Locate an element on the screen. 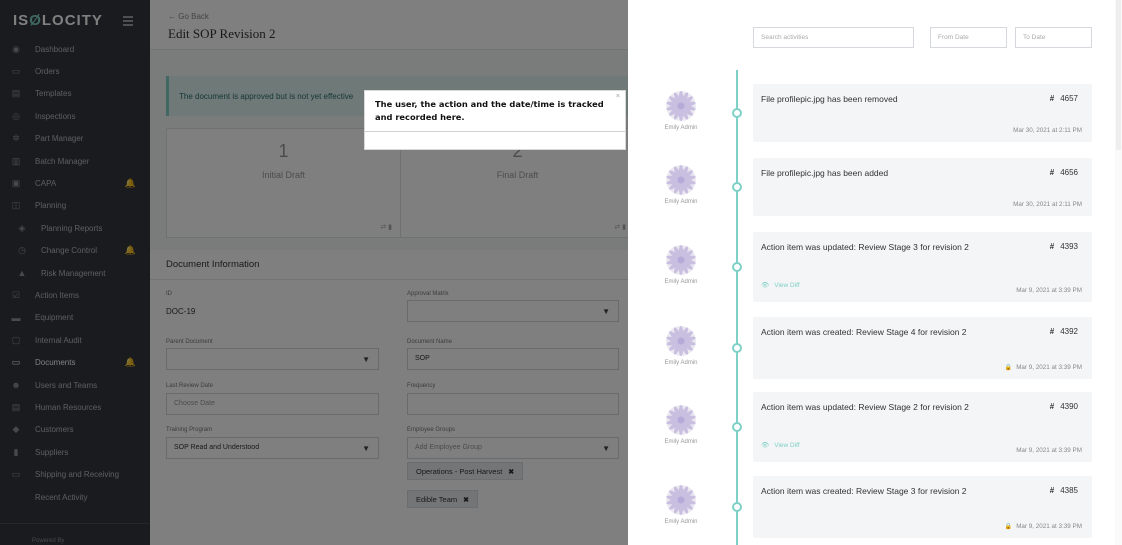  activity-id: #4657 is located at coordinates (1063, 98).